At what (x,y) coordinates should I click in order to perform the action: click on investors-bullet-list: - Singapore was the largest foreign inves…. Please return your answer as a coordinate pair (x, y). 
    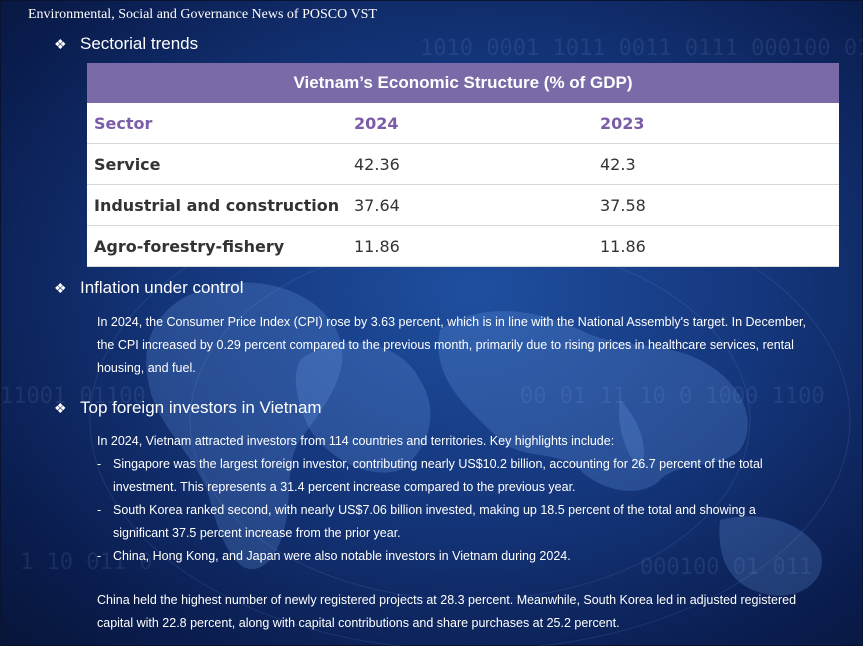
    Looking at the image, I should click on (442, 510).